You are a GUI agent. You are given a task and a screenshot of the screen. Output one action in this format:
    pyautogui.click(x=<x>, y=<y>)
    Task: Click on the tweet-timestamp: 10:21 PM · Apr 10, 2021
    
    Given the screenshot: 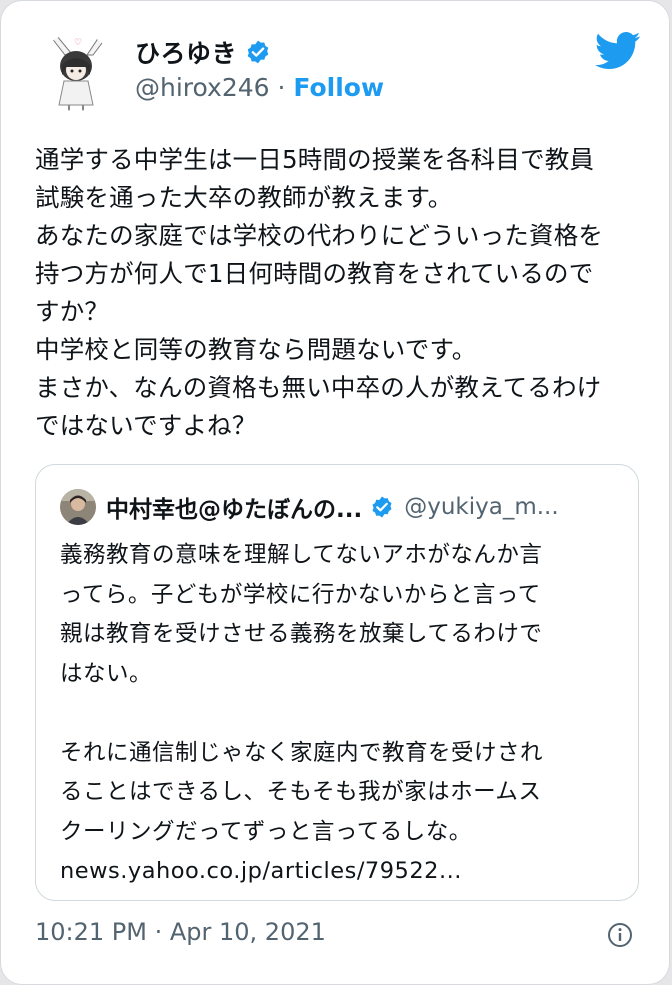 What is the action you would take?
    pyautogui.click(x=180, y=932)
    